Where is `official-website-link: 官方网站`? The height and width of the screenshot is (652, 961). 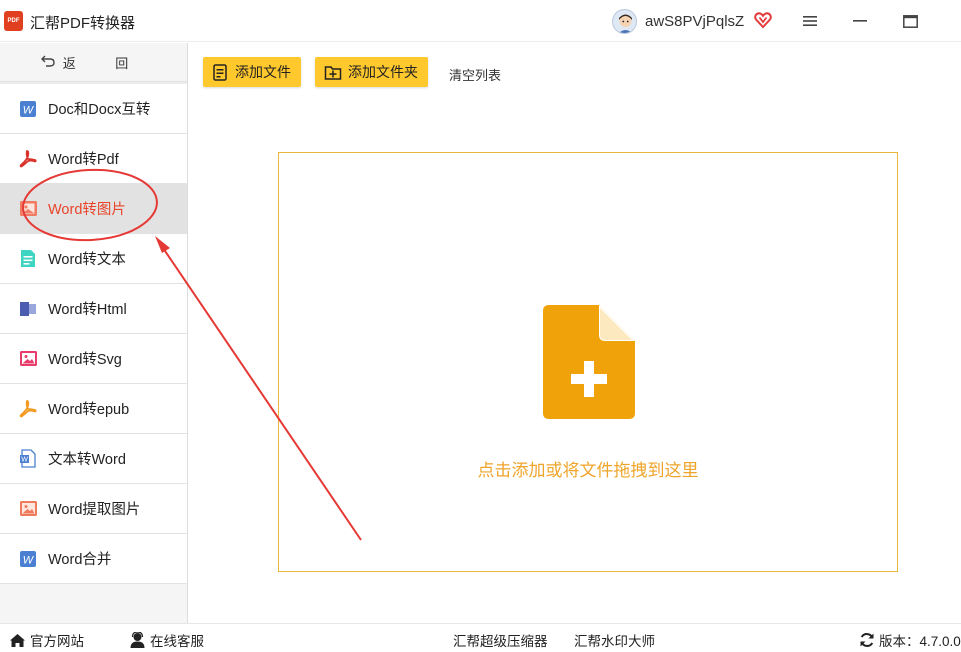 official-website-link: 官方网站 is located at coordinates (46, 640).